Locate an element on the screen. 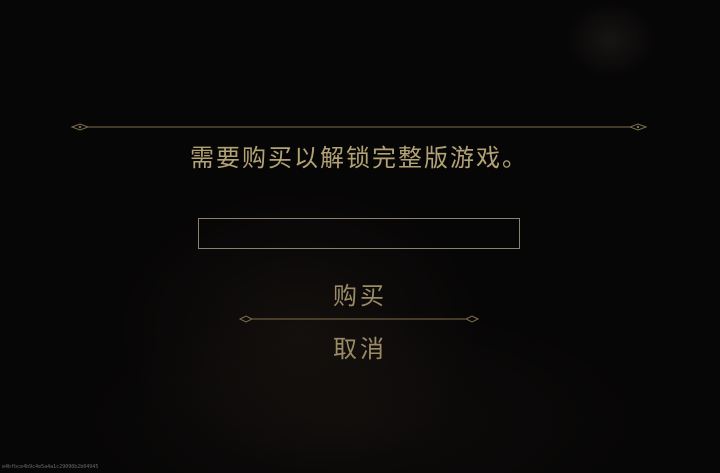  build-version-text: e4bfbce4b9c4e5a4a1c29090b2b04945 is located at coordinates (50, 467).